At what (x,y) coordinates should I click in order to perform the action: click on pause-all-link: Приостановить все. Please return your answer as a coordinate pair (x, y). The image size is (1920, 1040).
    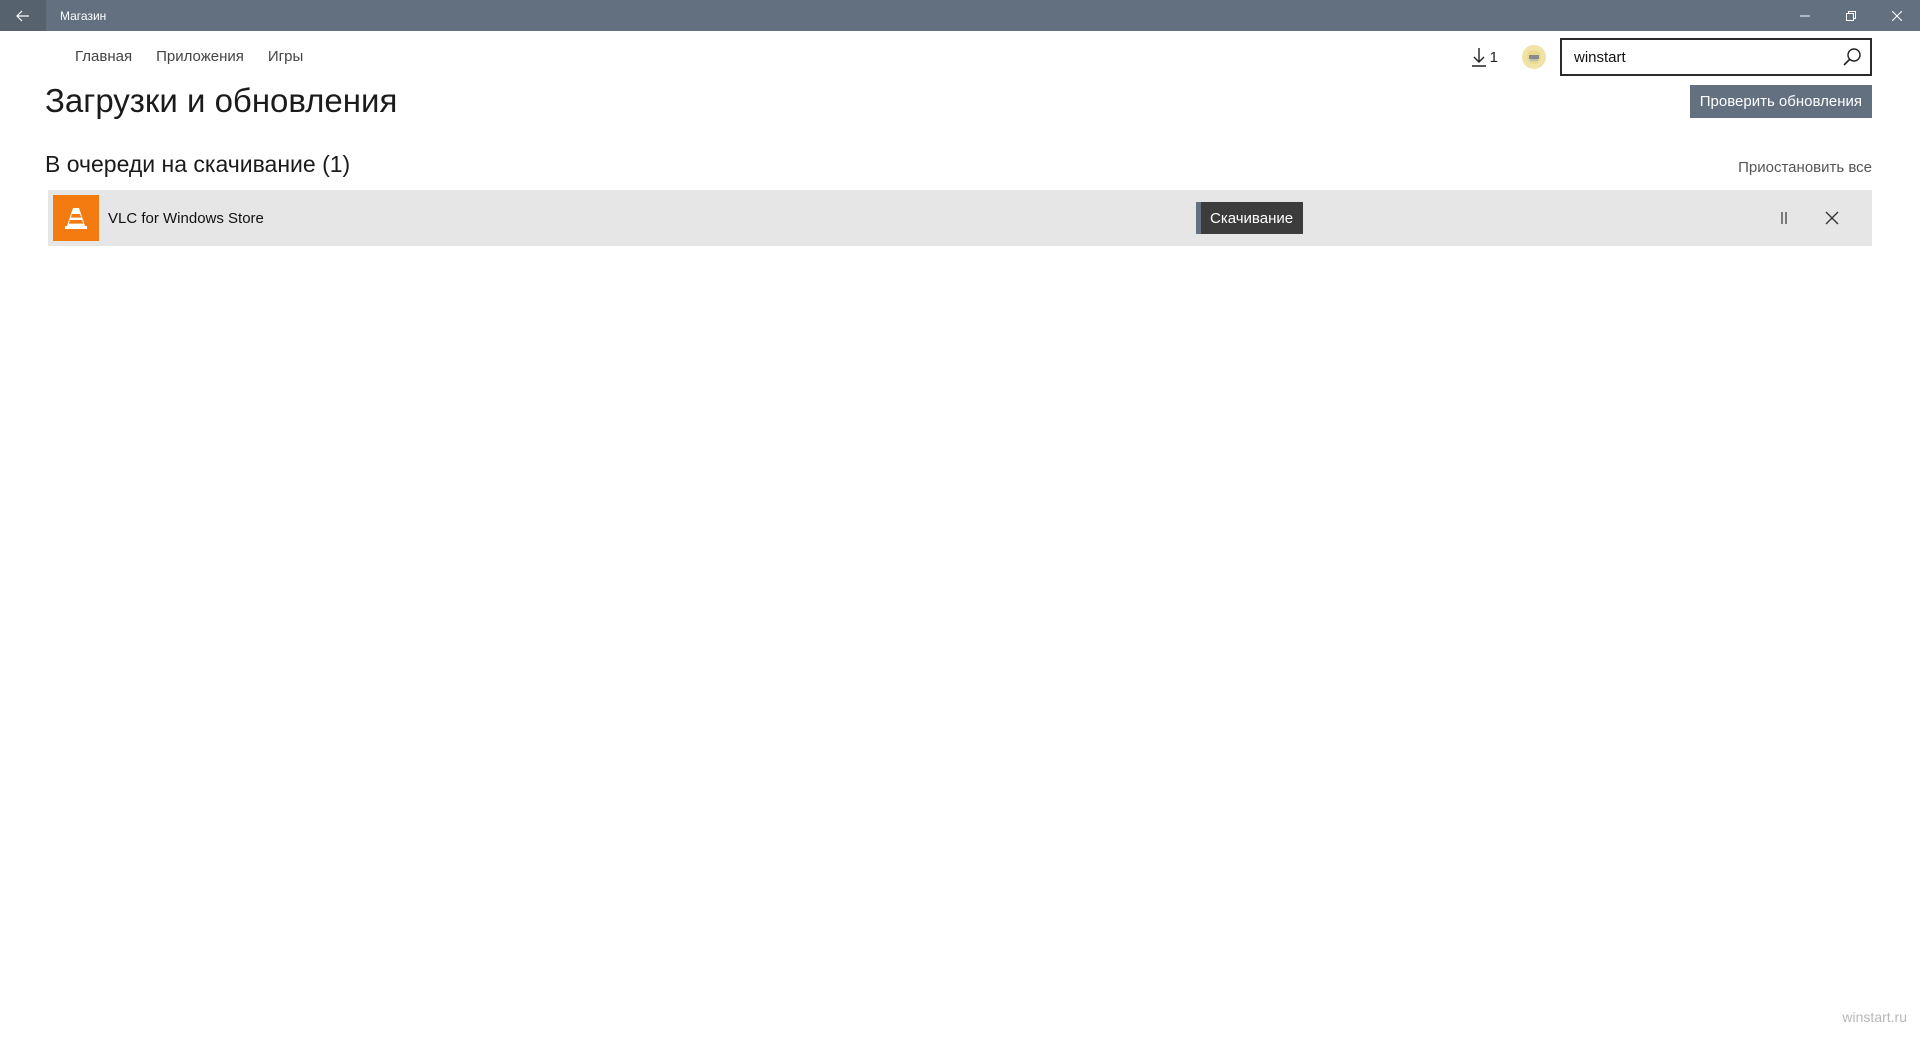
    Looking at the image, I should click on (1805, 167).